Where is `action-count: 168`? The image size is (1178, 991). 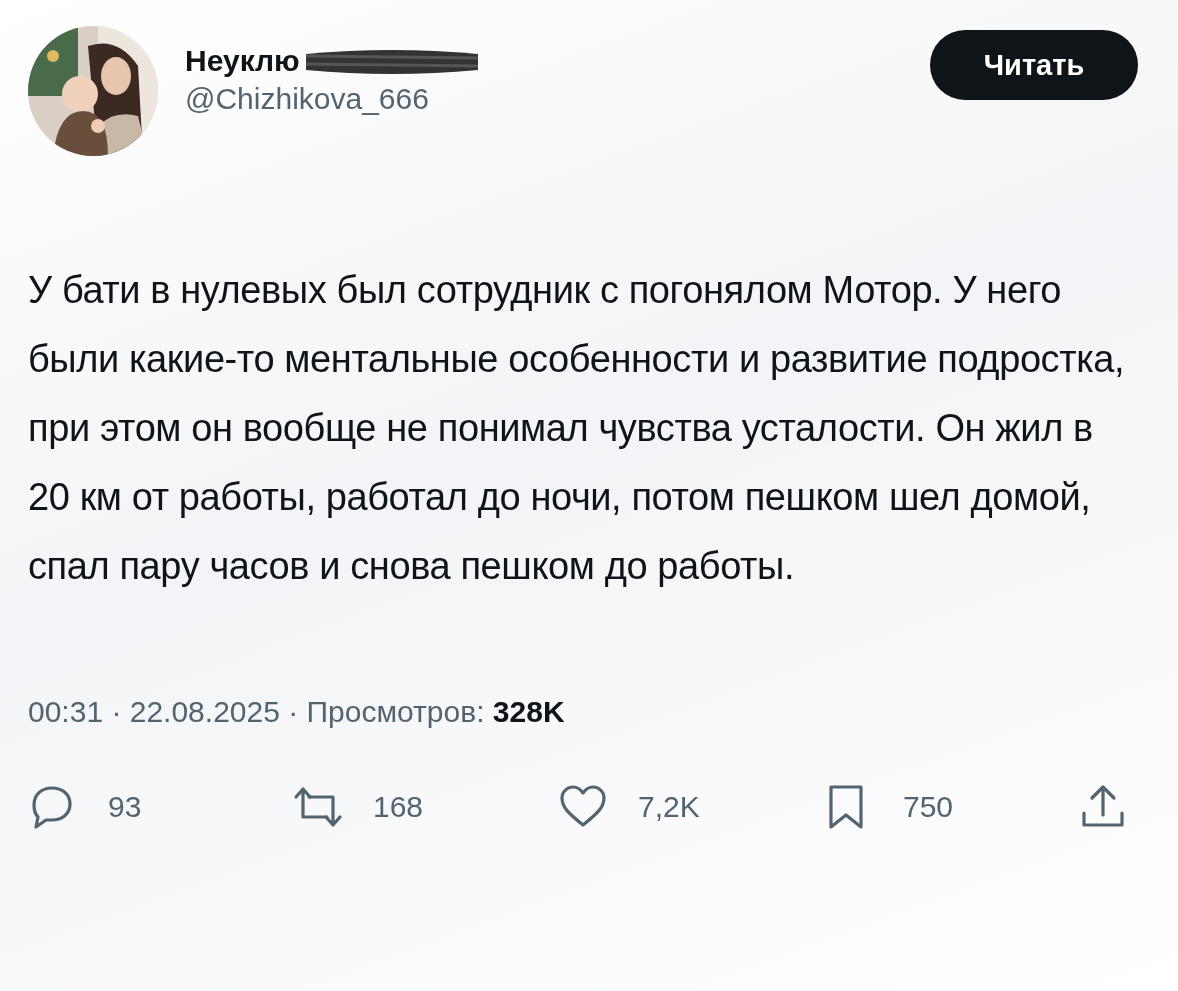
action-count: 168 is located at coordinates (398, 807).